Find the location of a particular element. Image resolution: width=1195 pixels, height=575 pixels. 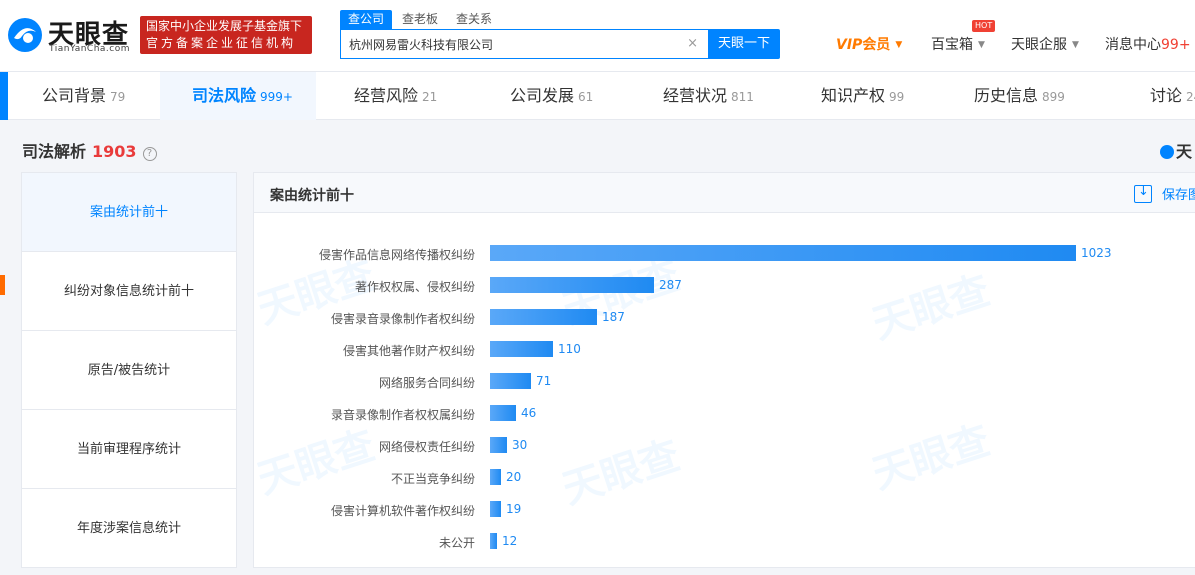

bar-category-label: 侵害录音录像制作者权纠纷 is located at coordinates (402, 319).